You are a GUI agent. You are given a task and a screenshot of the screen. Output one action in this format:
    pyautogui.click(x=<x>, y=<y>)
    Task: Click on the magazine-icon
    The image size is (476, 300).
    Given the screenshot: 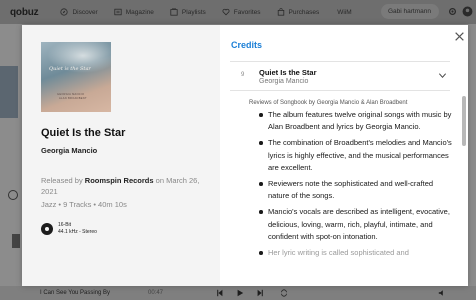 What is the action you would take?
    pyautogui.click(x=118, y=12)
    